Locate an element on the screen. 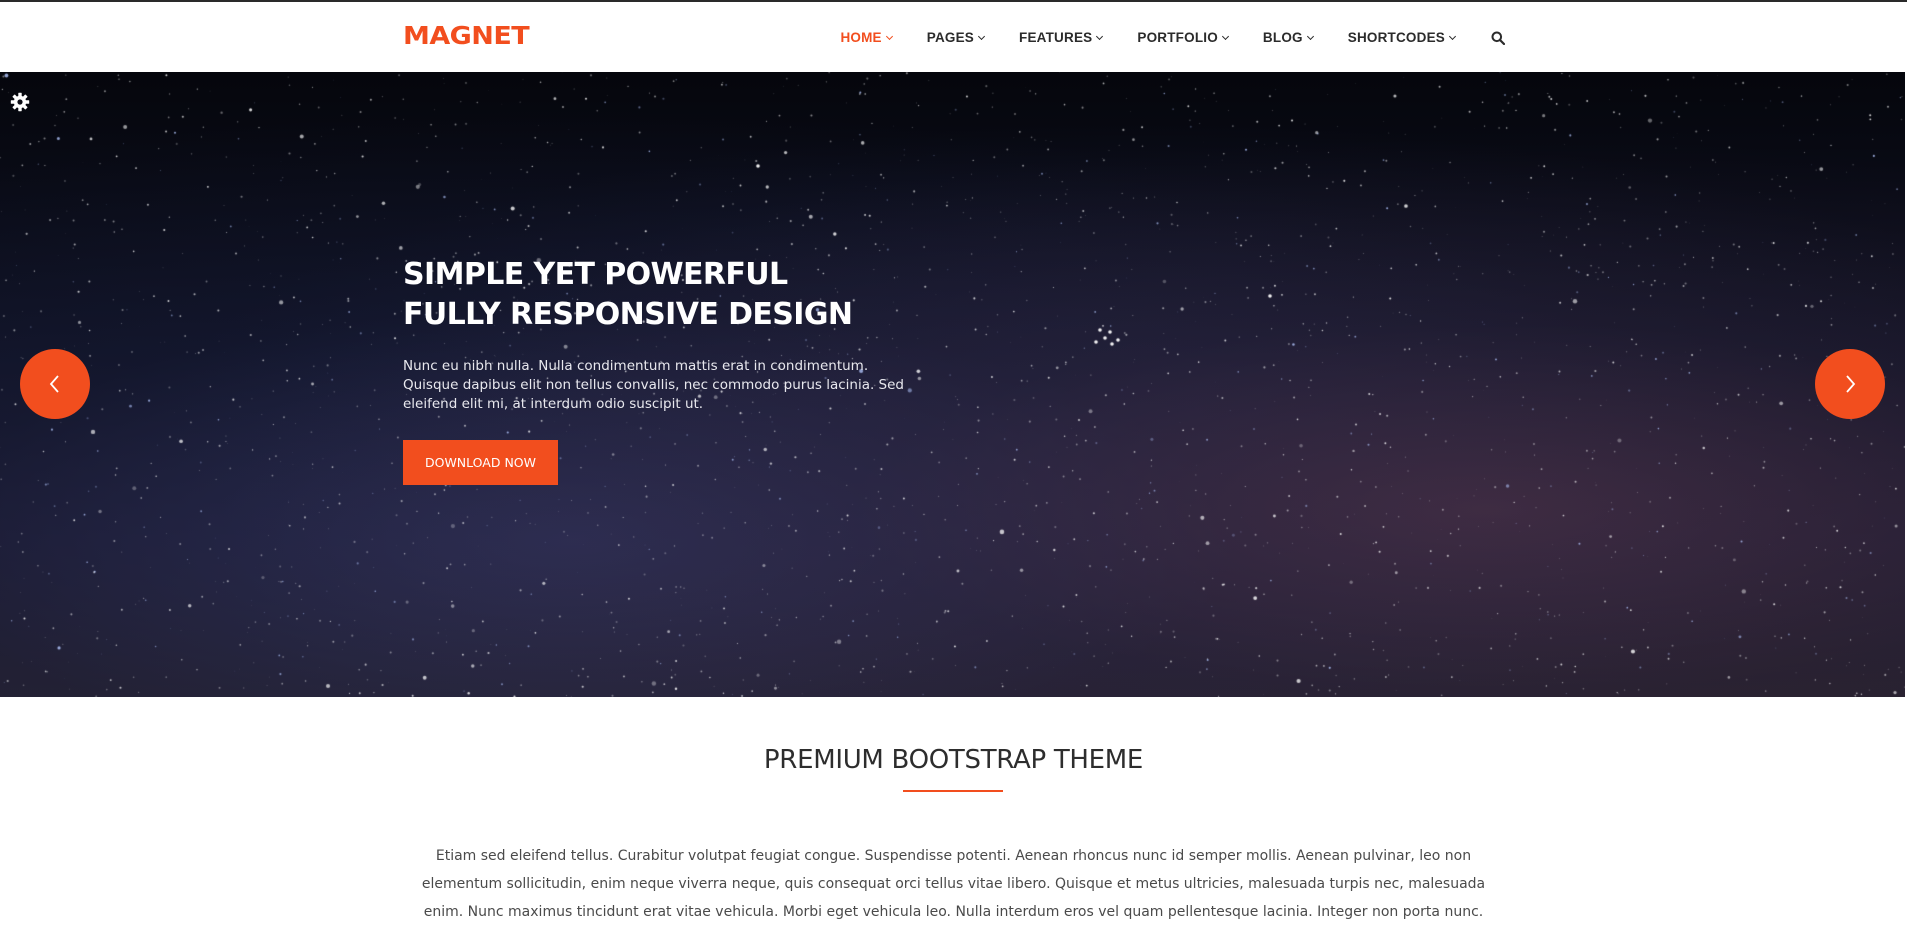 Image resolution: width=1907 pixels, height=926 pixels. nav-item-label: FEATURES is located at coordinates (1056, 37).